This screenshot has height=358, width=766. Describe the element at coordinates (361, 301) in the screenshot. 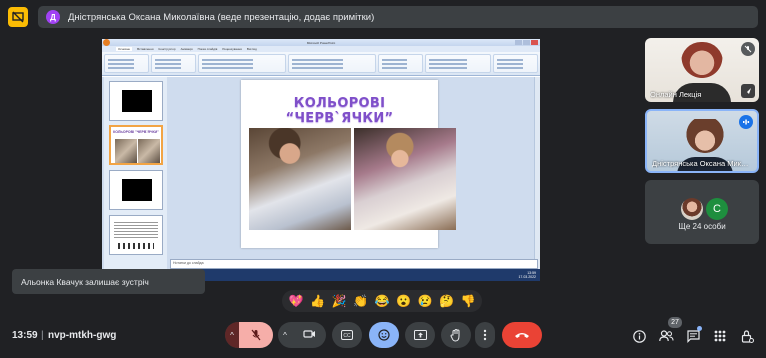

I see `reaction-clap-button: 👏` at that location.